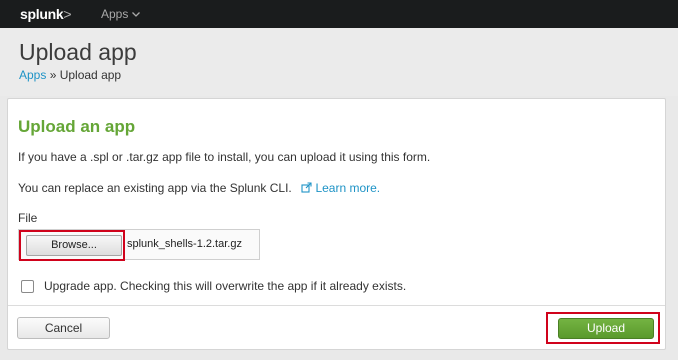 The height and width of the screenshot is (360, 678). What do you see at coordinates (32, 75) in the screenshot?
I see `breadcrumb-apps-link: Apps` at bounding box center [32, 75].